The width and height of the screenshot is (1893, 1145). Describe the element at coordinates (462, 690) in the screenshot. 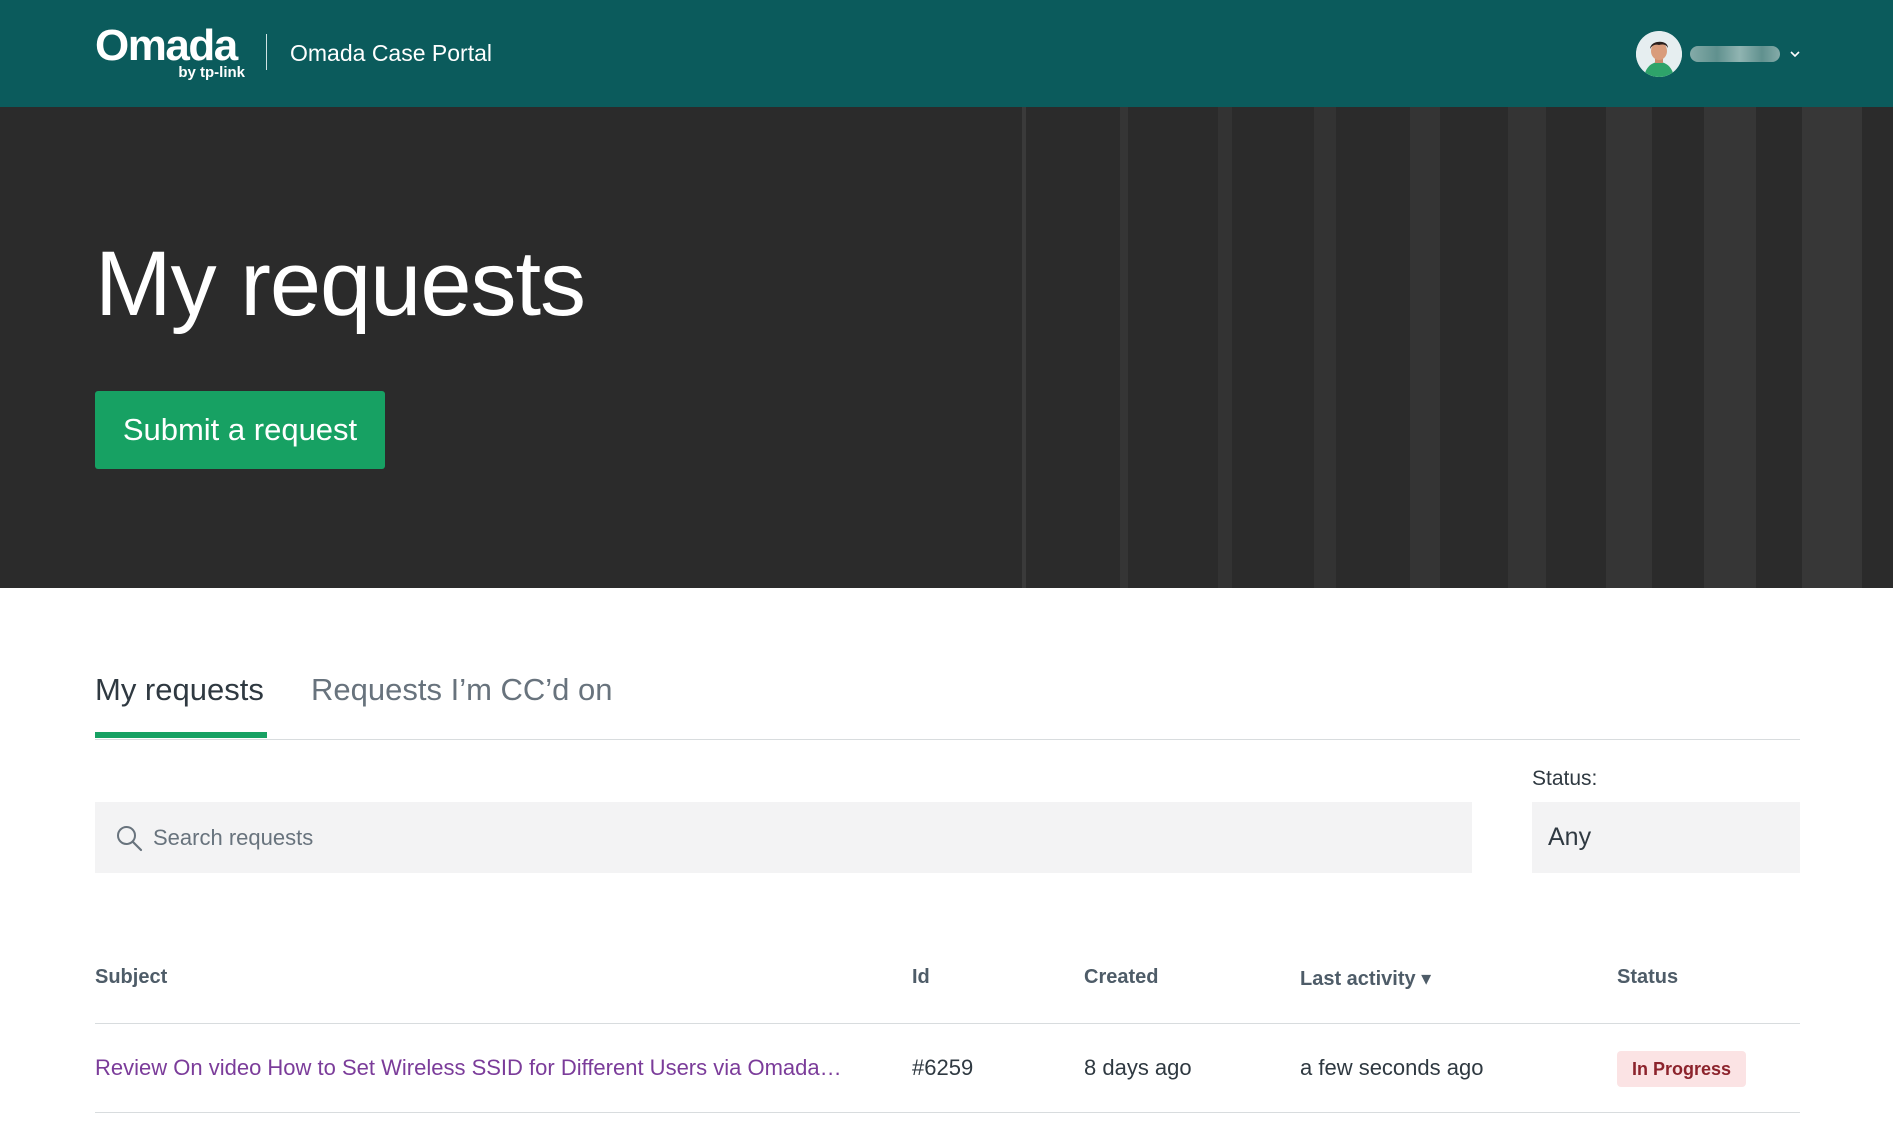

I see `tab-requests-cc: Requests I’m CC’d on` at that location.